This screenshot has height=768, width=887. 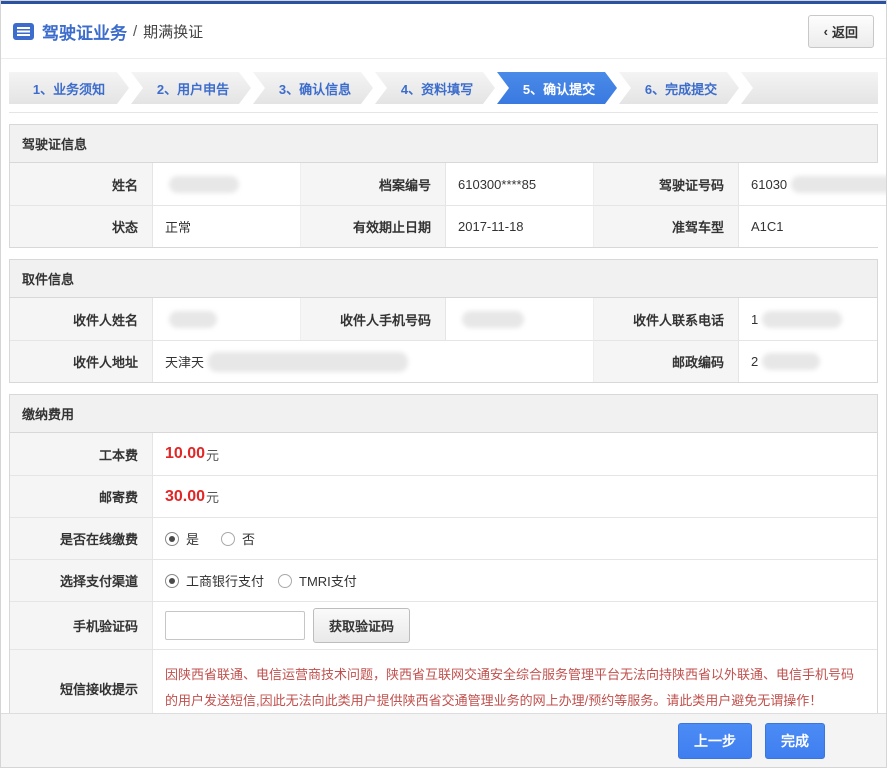 What do you see at coordinates (81, 454) in the screenshot?
I see `production-fee-label: 工本费` at bounding box center [81, 454].